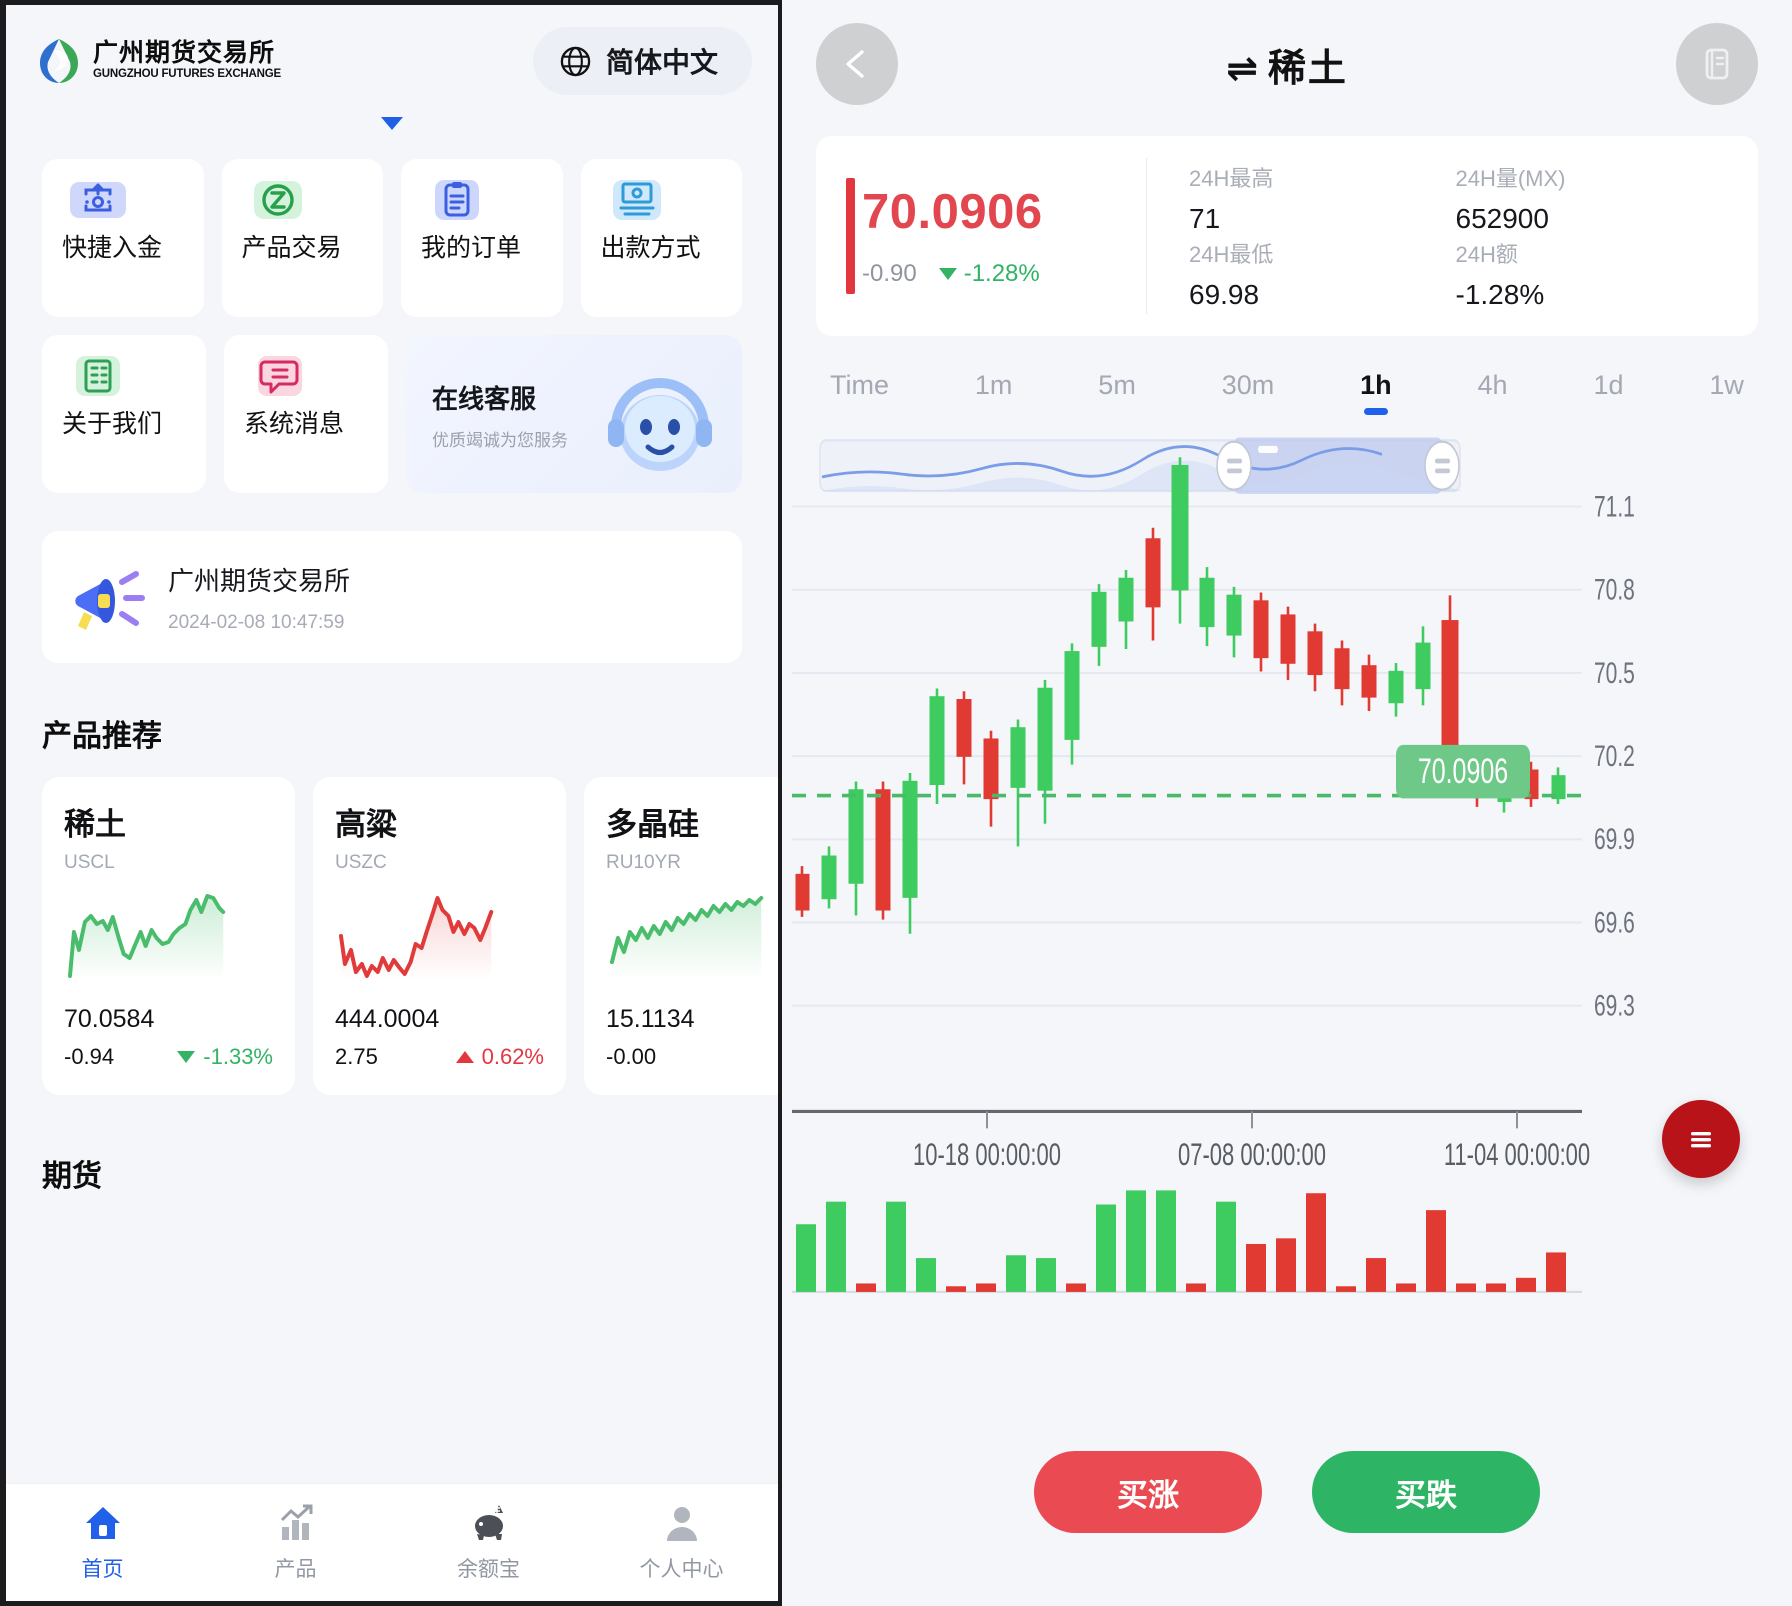 This screenshot has height=1606, width=1792. I want to click on announcement-banner: 广州期货交易所 2024-02-08 10:47:59, so click(392, 597).